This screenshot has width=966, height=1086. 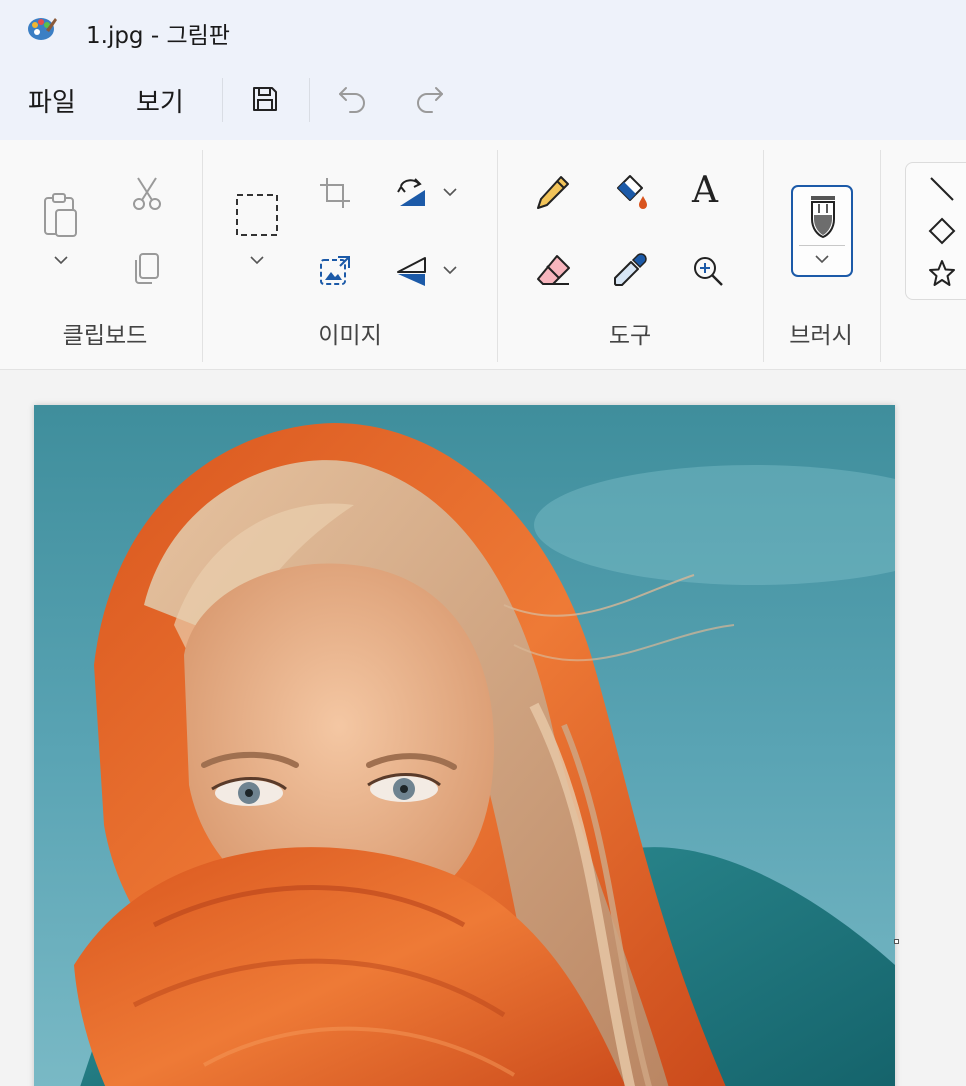 I want to click on eraser-icon, so click(x=554, y=270).